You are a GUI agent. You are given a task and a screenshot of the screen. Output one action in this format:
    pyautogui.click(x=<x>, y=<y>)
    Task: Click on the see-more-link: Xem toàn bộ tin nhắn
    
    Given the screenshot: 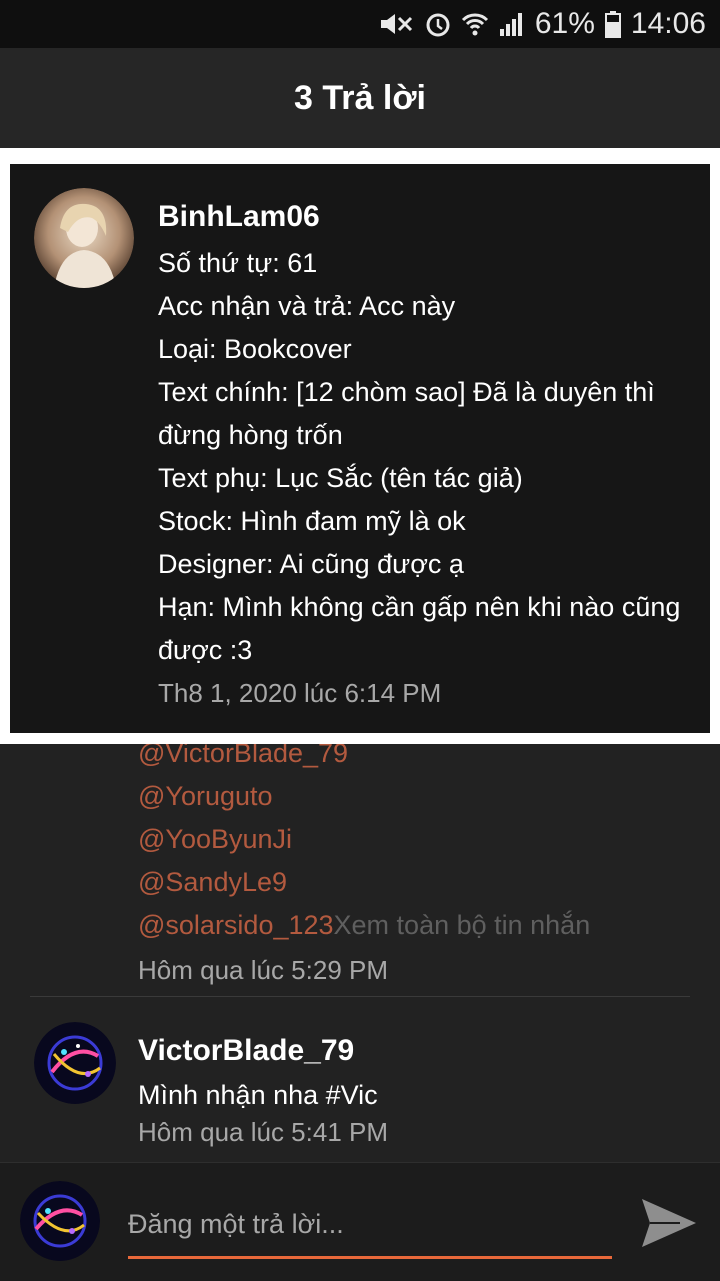 What is the action you would take?
    pyautogui.click(x=462, y=925)
    